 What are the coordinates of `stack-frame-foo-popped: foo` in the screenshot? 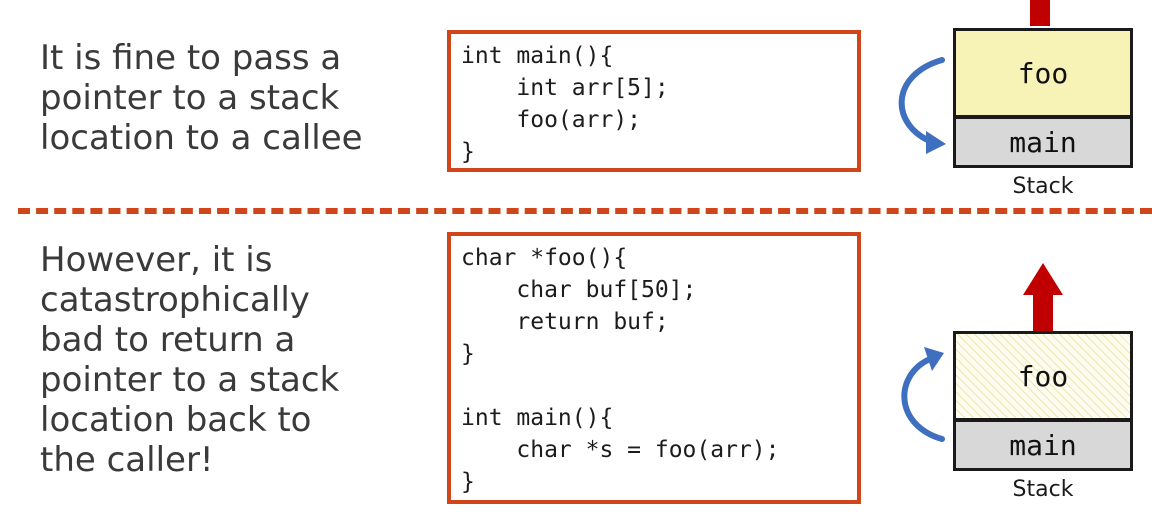 It's located at (1043, 376).